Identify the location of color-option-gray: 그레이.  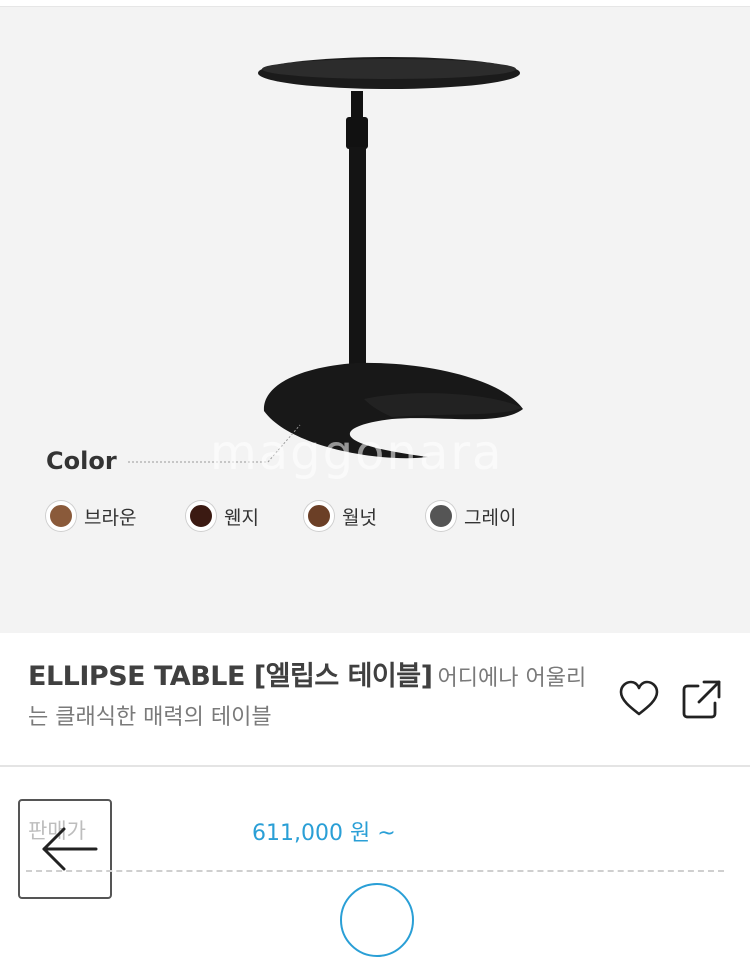
(471, 516).